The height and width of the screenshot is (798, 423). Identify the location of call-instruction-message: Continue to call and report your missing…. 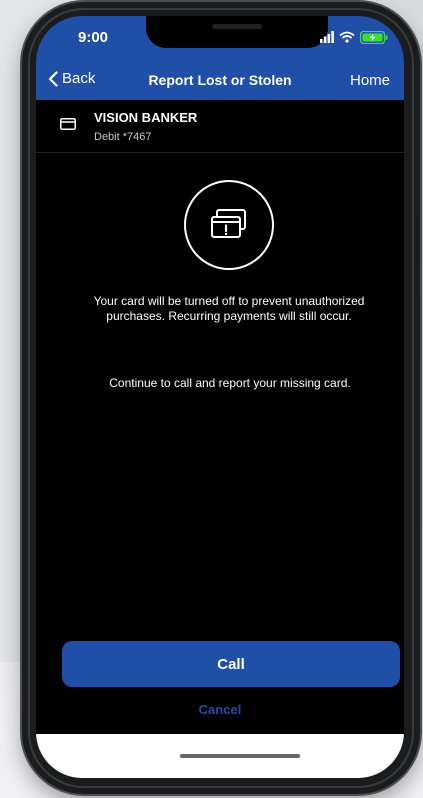
(230, 383).